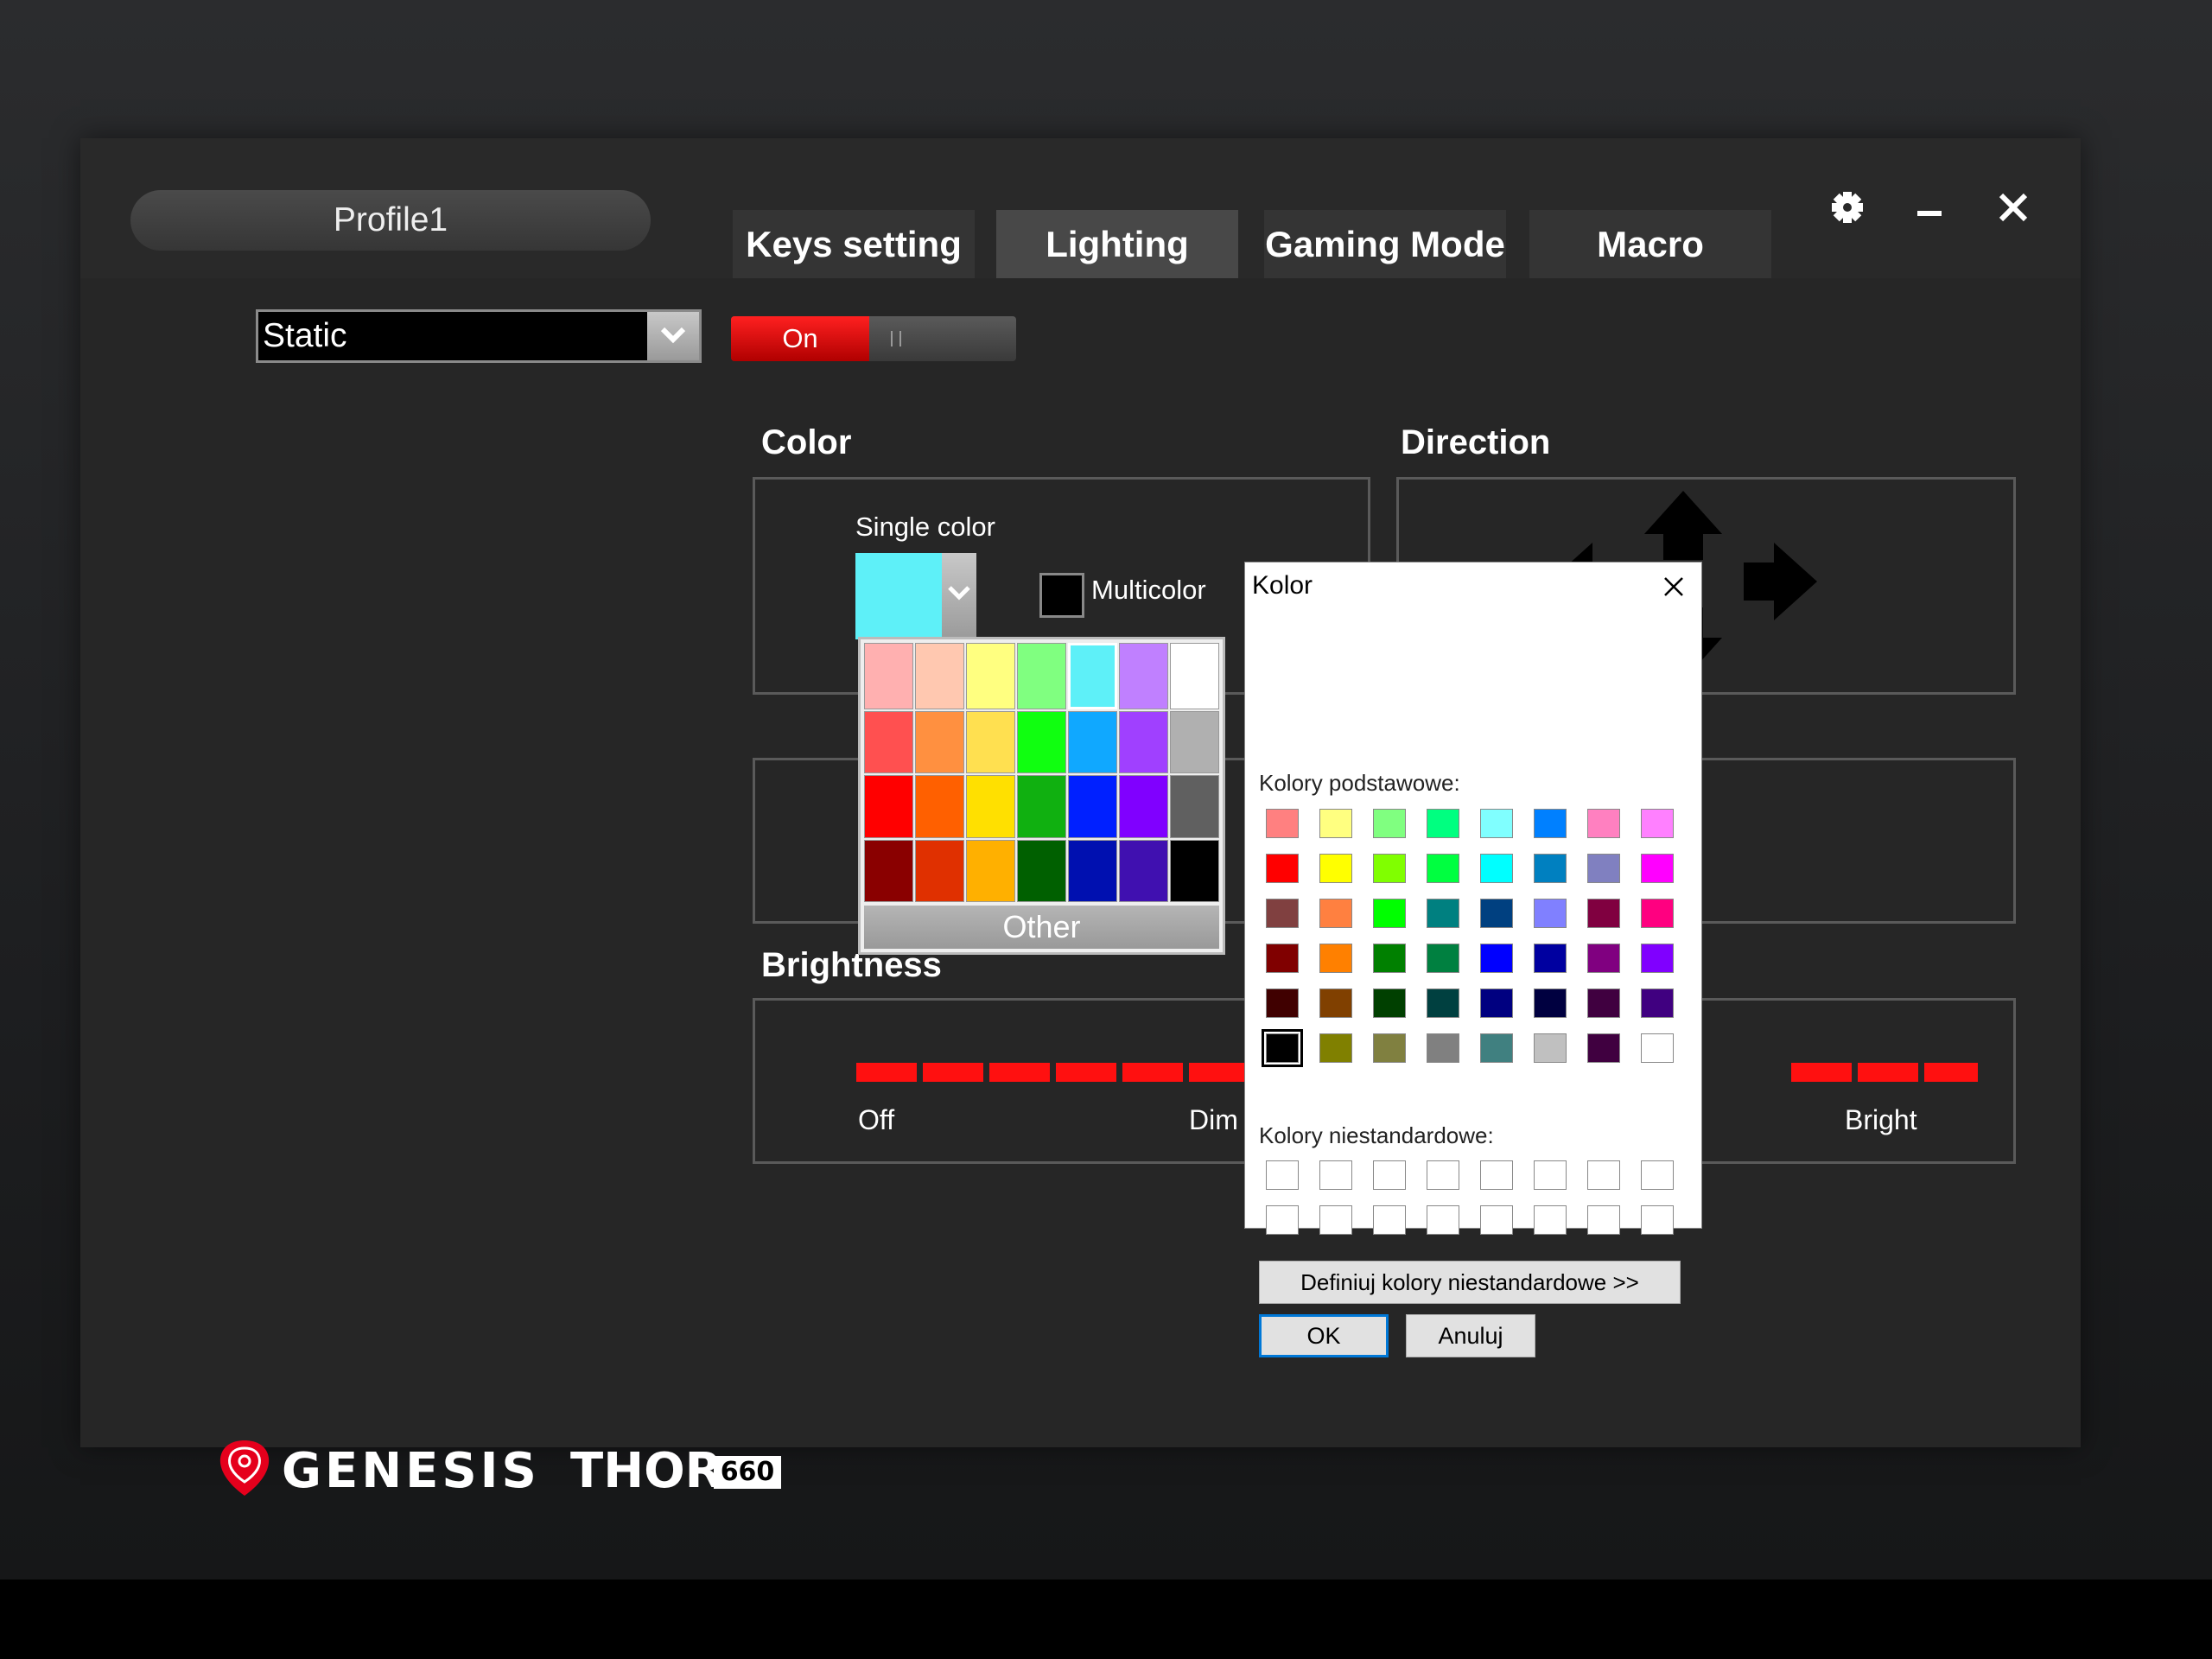 Image resolution: width=2212 pixels, height=1659 pixels. Describe the element at coordinates (1470, 1282) in the screenshot. I see `define-custom-colors-button: Definiuj kolory niestandardowe >>` at that location.